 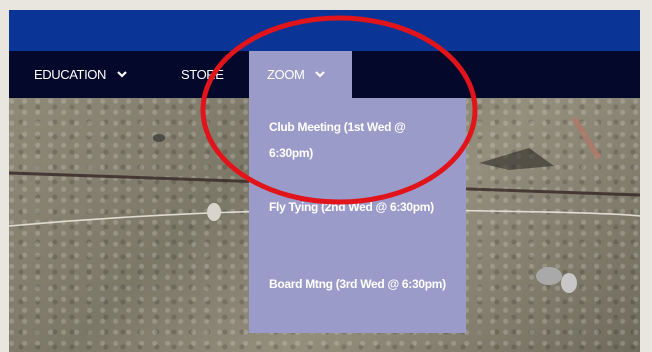 What do you see at coordinates (359, 140) in the screenshot?
I see `dropdown-item-club-meeting: Club Meeting (1st Wed @ 6:30pm)` at bounding box center [359, 140].